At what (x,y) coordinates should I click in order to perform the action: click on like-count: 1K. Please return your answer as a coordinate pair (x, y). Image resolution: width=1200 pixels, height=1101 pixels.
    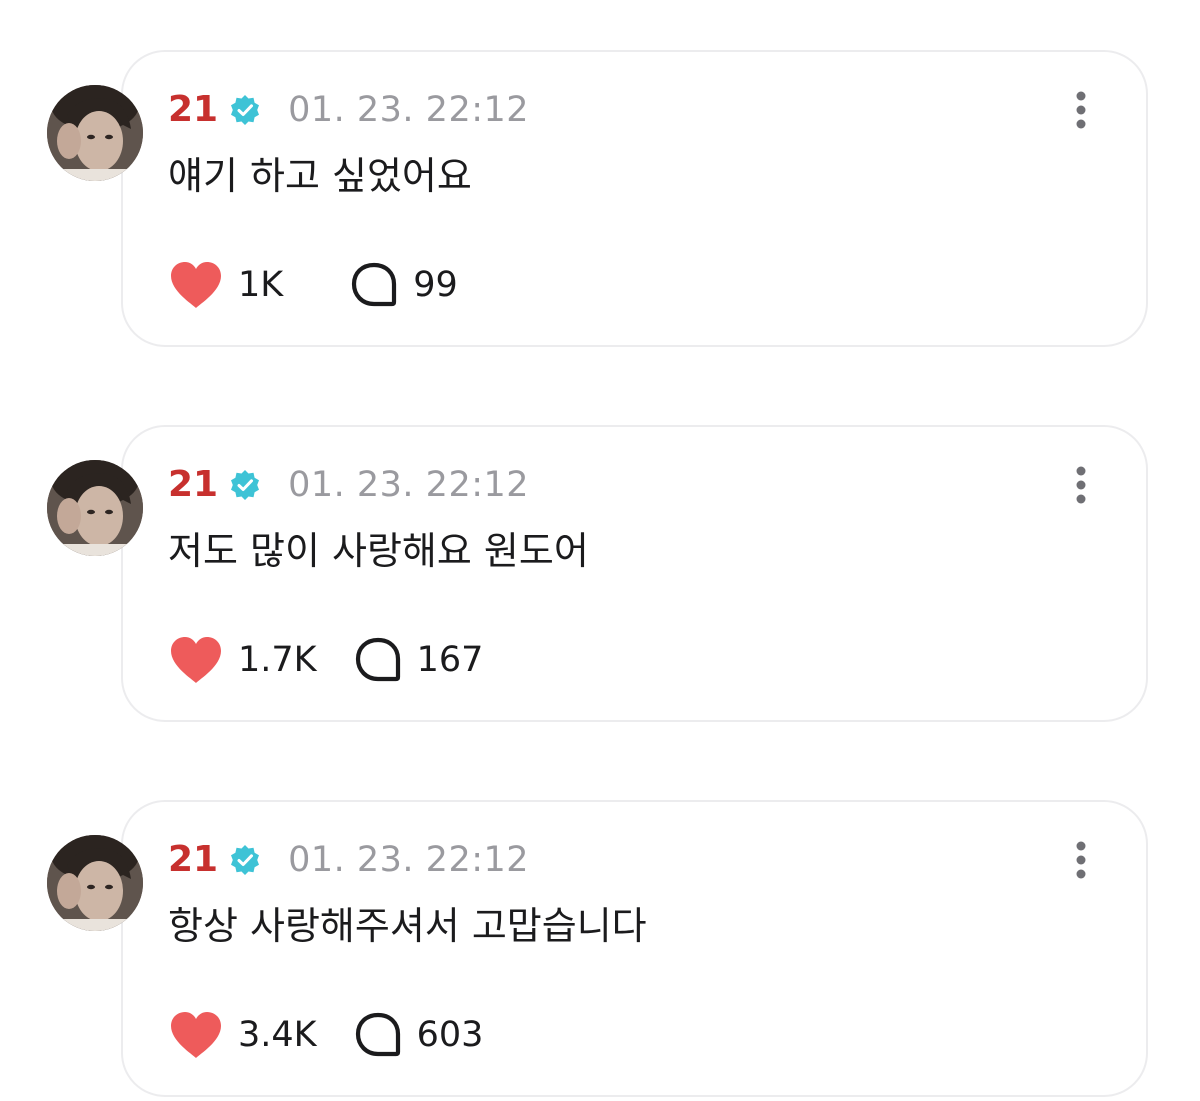
    Looking at the image, I should click on (261, 285).